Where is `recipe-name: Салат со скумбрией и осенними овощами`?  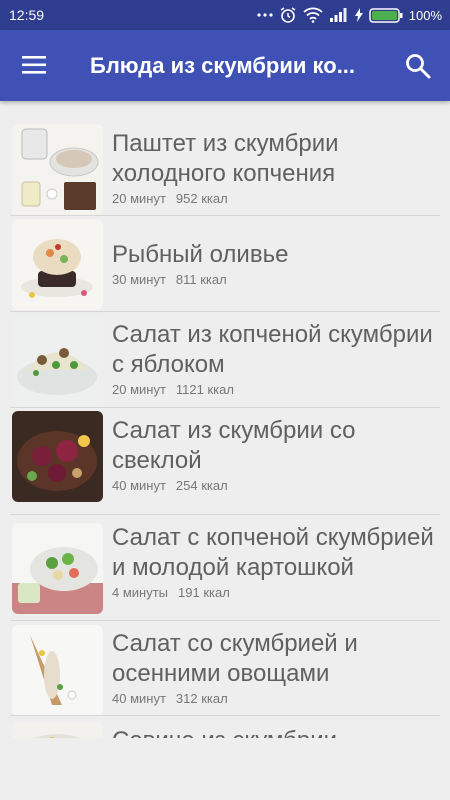 recipe-name: Салат со скумбрией и осенними овощами is located at coordinates (235, 658).